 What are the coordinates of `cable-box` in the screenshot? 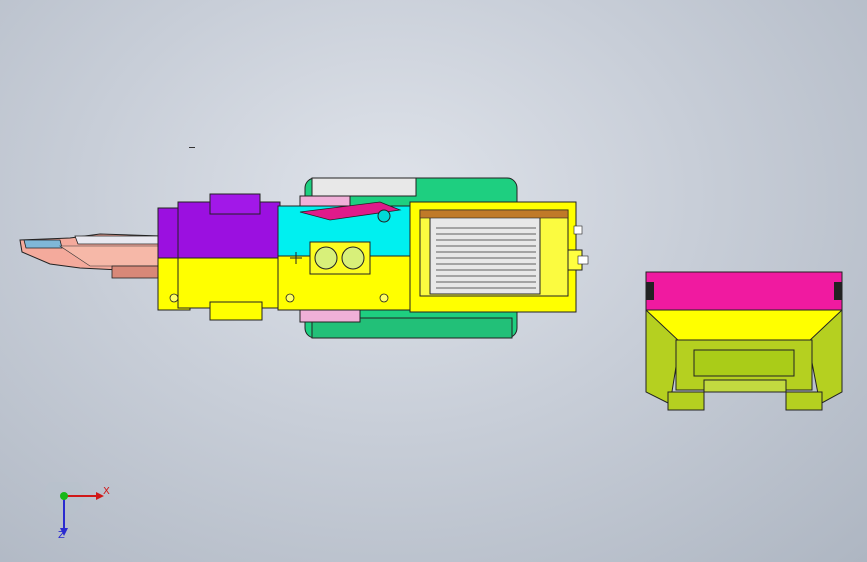 It's located at (499, 257).